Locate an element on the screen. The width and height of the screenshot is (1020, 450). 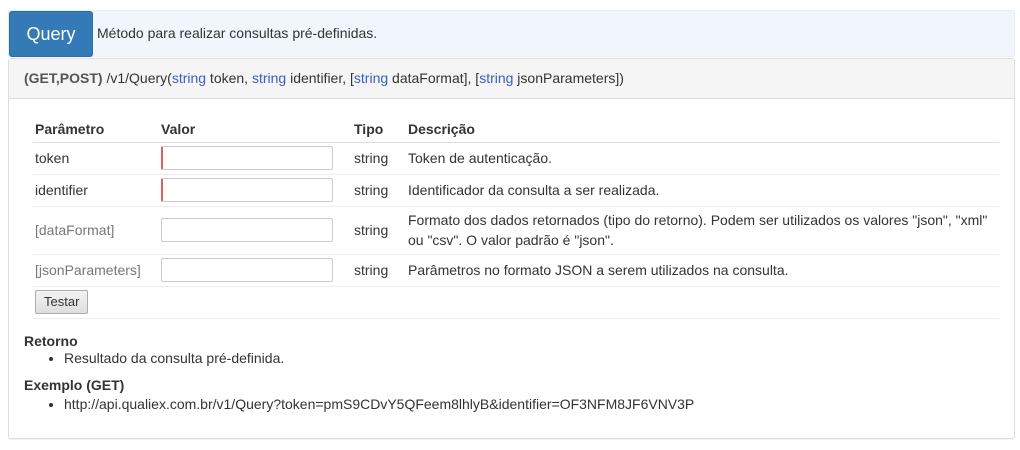
param-name-cell: [dataFormat] is located at coordinates (96, 229).